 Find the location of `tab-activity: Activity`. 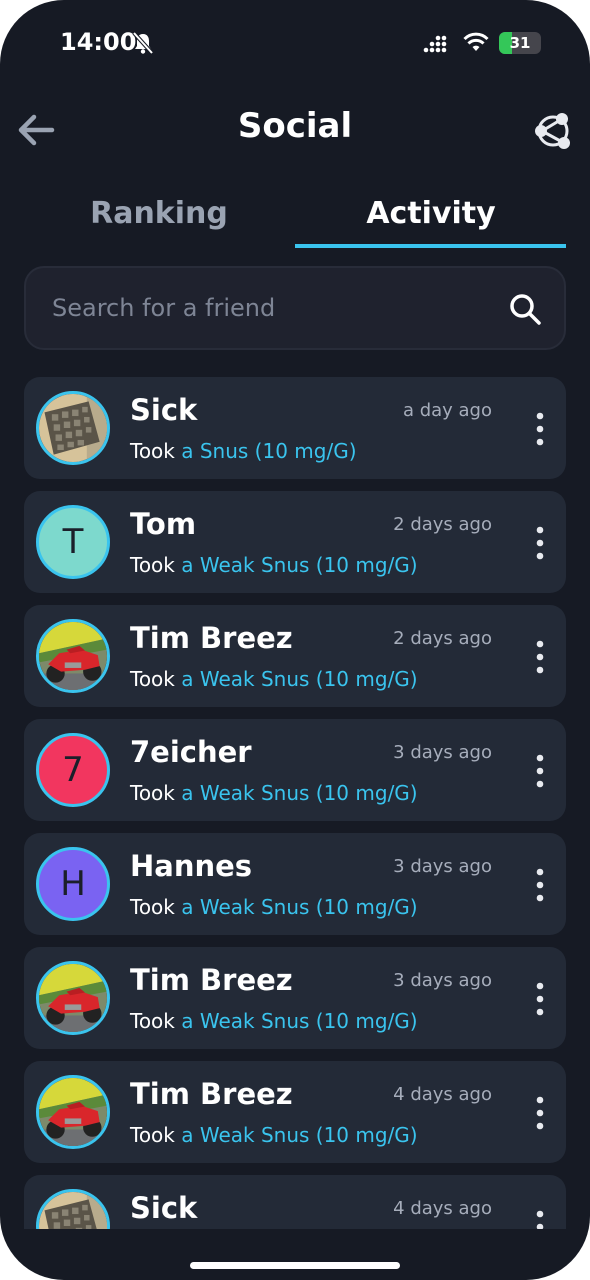

tab-activity: Activity is located at coordinates (431, 222).